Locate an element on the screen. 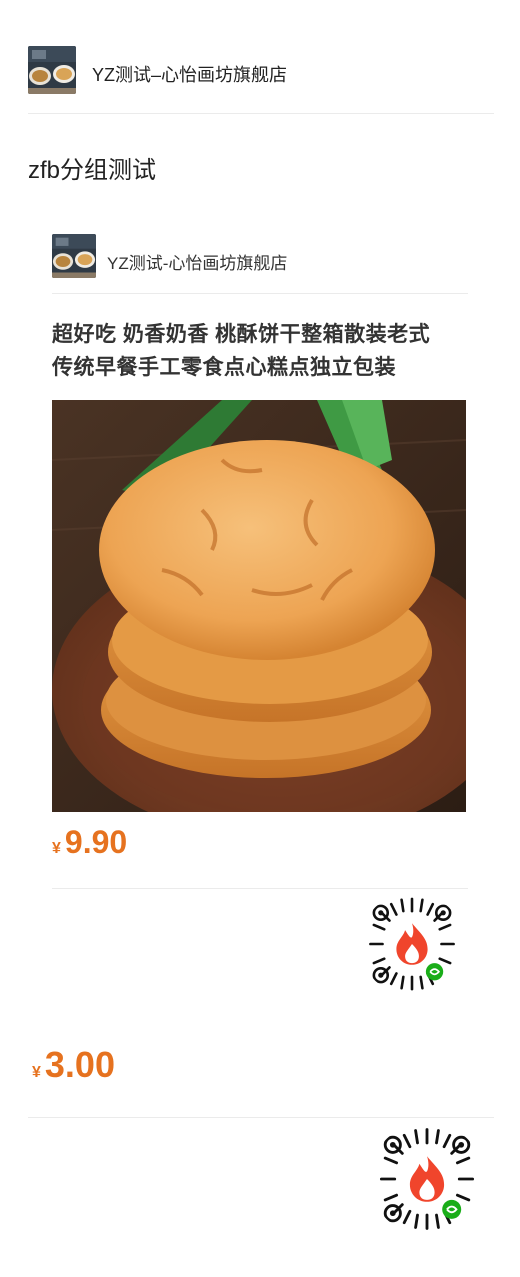 This screenshot has width=520, height=1277. product-title: 超好吃 奶香奶香 桃酥饼干整箱散装老式 传统早餐手工零食点心糕点独立包装 is located at coordinates (260, 351).